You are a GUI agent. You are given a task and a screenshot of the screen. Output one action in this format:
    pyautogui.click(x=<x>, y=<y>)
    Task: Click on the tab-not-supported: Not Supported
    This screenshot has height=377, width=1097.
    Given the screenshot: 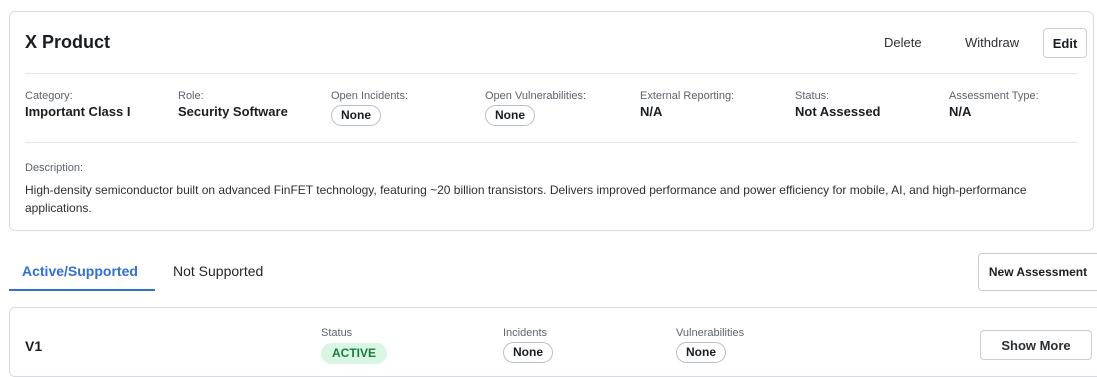 What is the action you would take?
    pyautogui.click(x=218, y=271)
    